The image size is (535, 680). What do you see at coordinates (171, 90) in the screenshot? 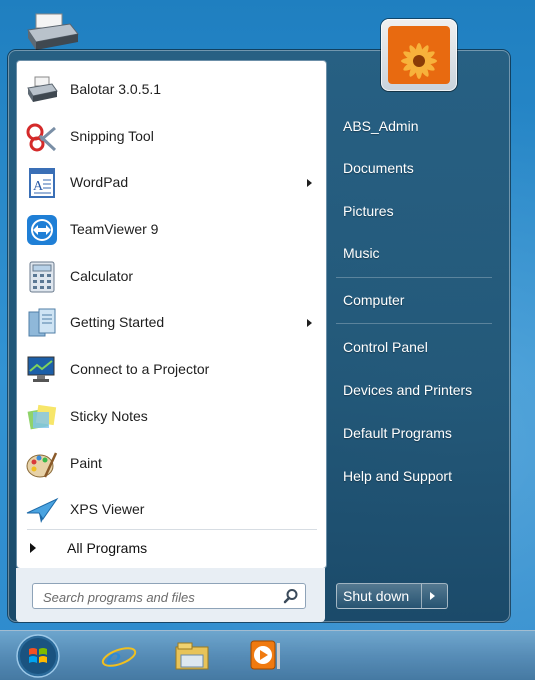
I see `program-item-balotar: Balotar 3.0.5.1` at bounding box center [171, 90].